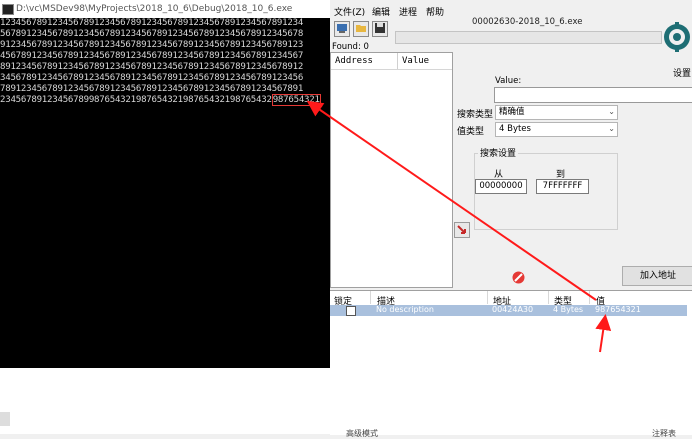 This screenshot has height=439, width=692. Describe the element at coordinates (682, 72) in the screenshot. I see `settings-label: 设置` at that location.